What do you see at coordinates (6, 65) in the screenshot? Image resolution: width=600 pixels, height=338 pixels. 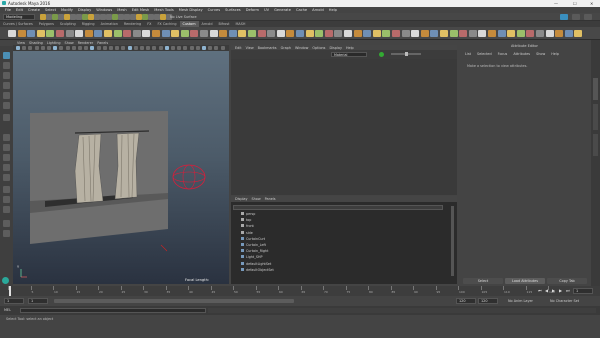 I see `lasso-tool-icon` at bounding box center [6, 65].